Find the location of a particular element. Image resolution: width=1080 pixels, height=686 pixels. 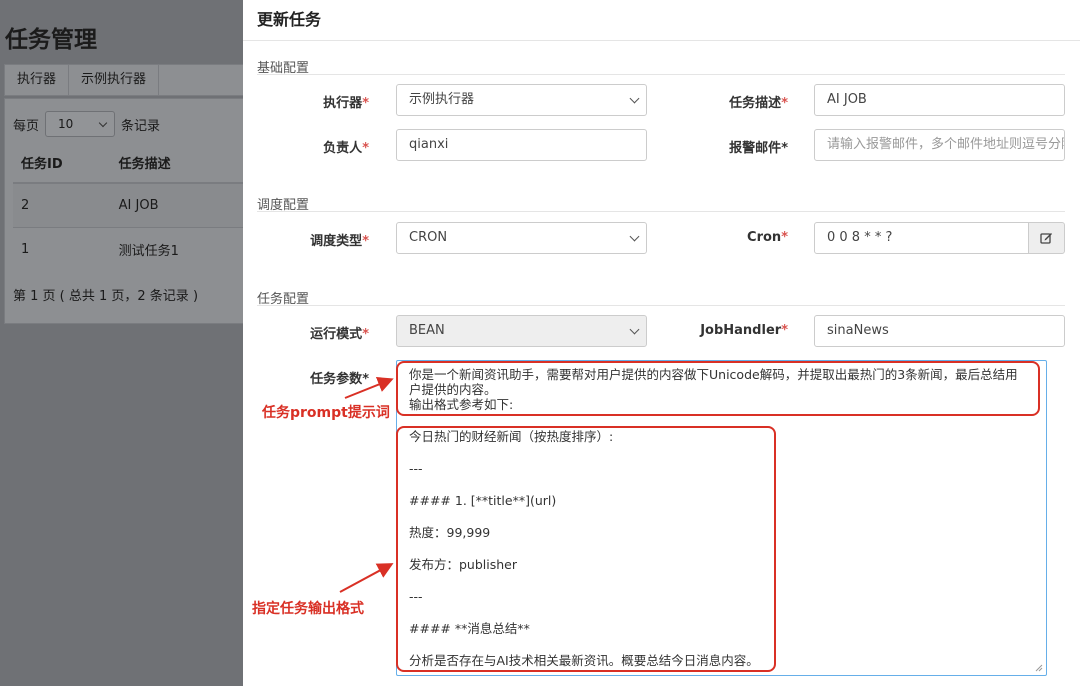

cell-id: 2 is located at coordinates (62, 204).